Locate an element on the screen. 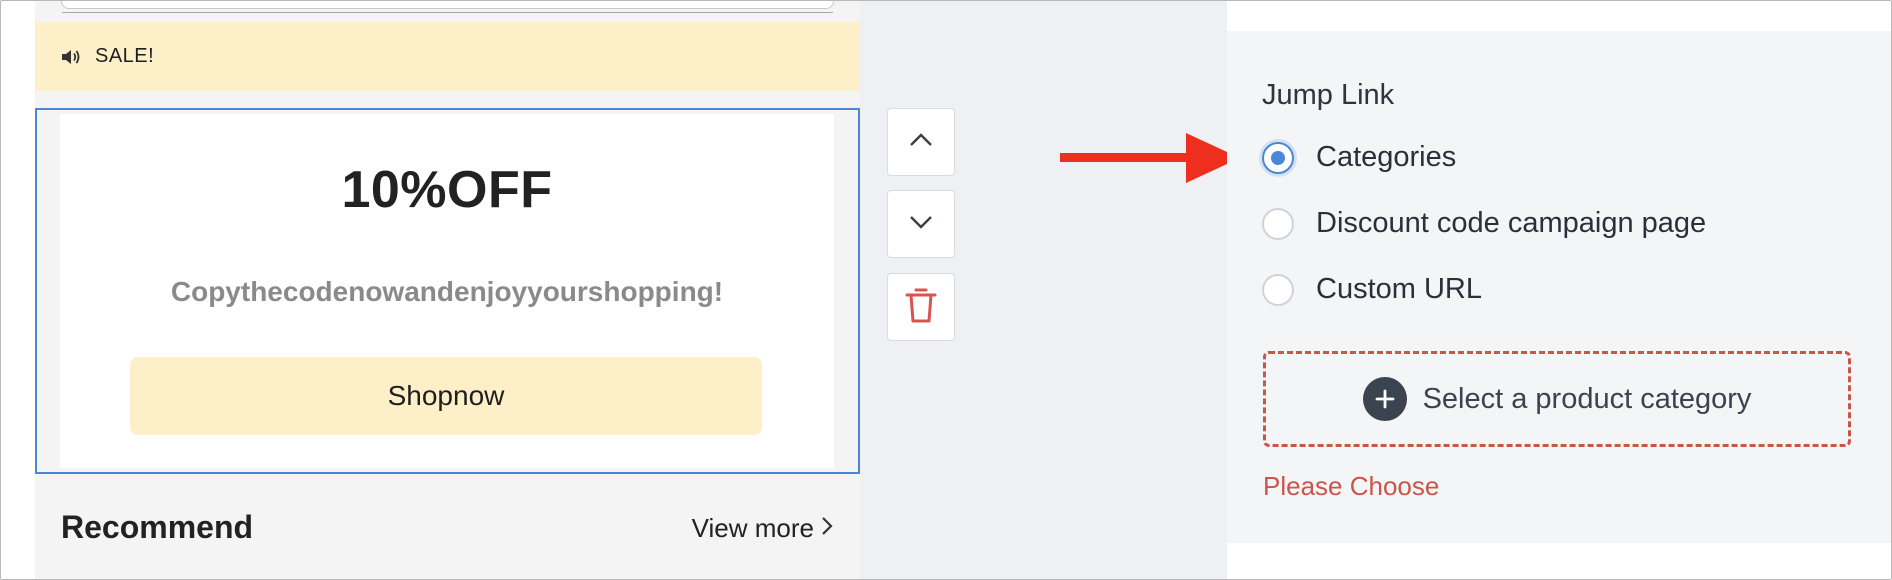  radio-button-categories is located at coordinates (1278, 157).